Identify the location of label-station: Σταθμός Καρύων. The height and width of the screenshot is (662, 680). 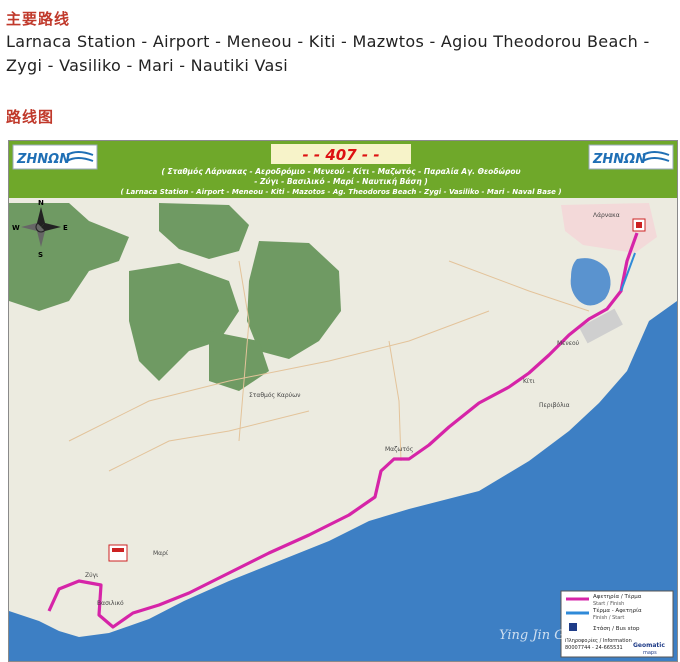
(275, 395).